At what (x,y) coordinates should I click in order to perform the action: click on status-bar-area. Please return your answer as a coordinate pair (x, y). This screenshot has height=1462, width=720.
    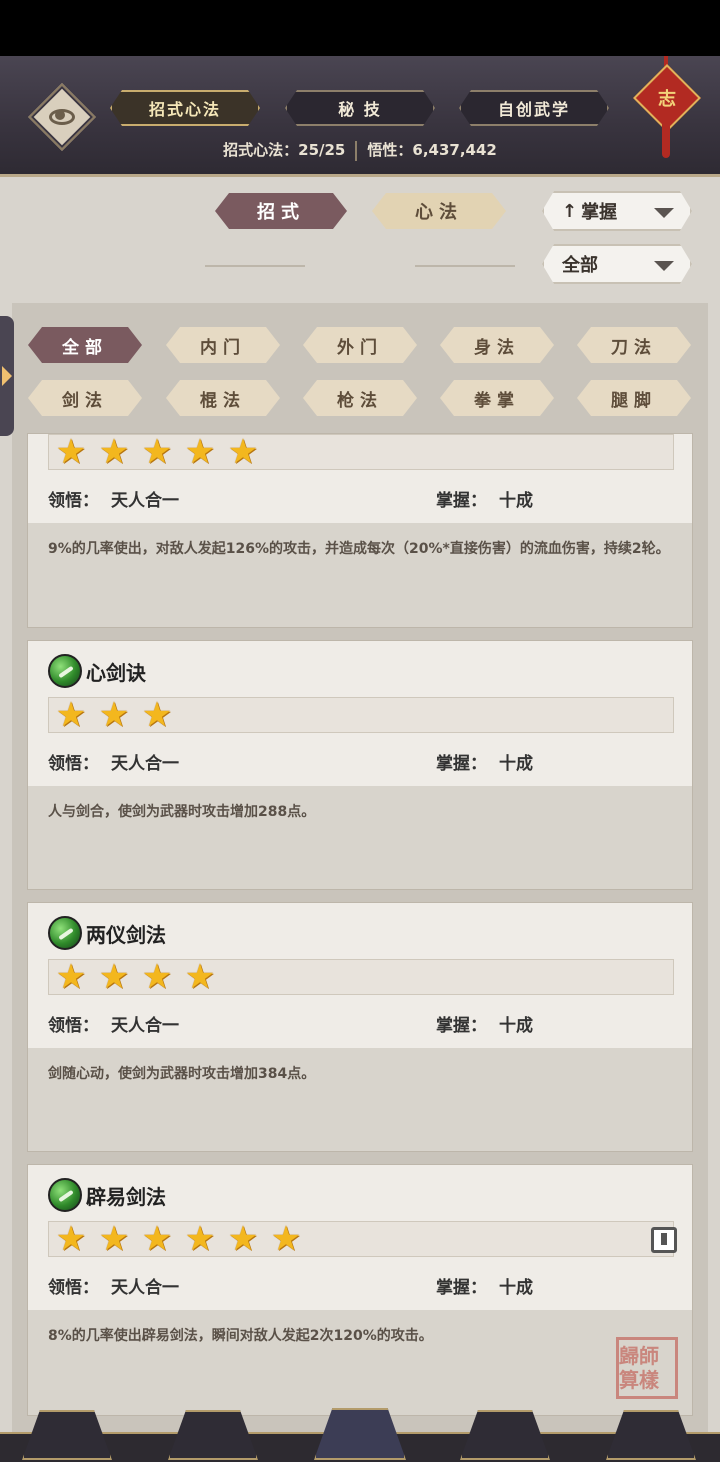
    Looking at the image, I should click on (360, 28).